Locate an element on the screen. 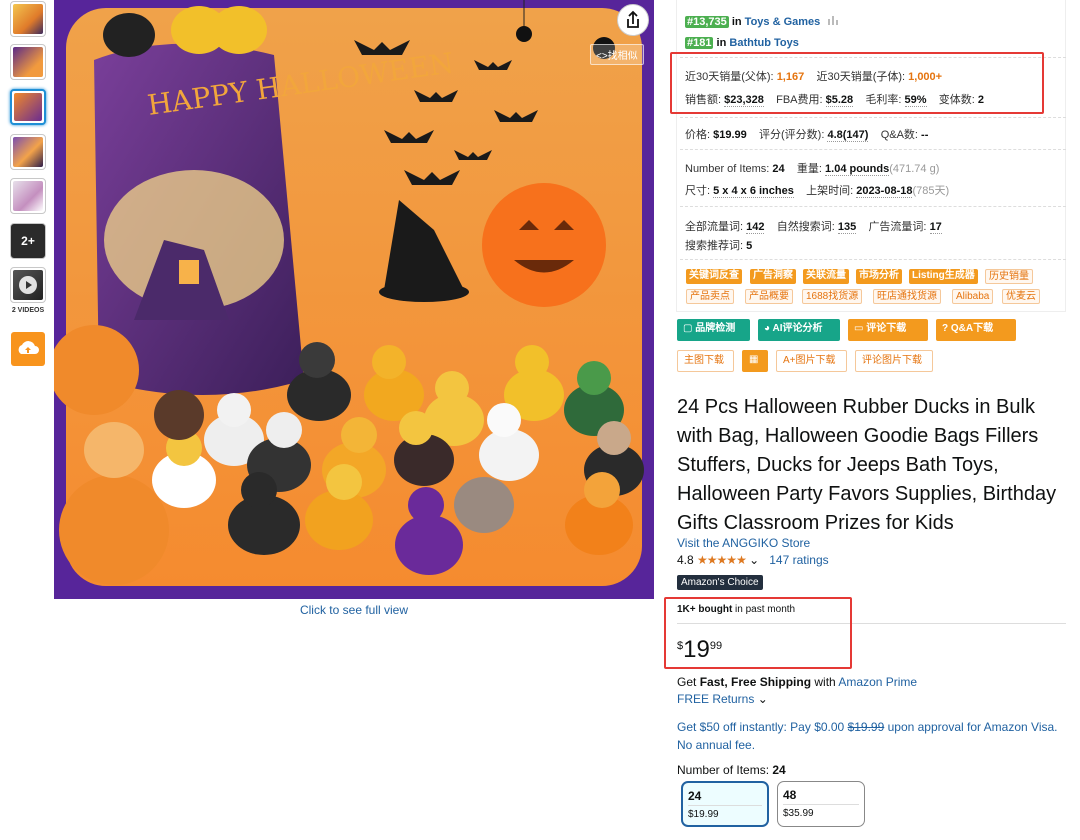 This screenshot has height=840, width=1080. tag-1688-source: 1688找货源 is located at coordinates (832, 296).